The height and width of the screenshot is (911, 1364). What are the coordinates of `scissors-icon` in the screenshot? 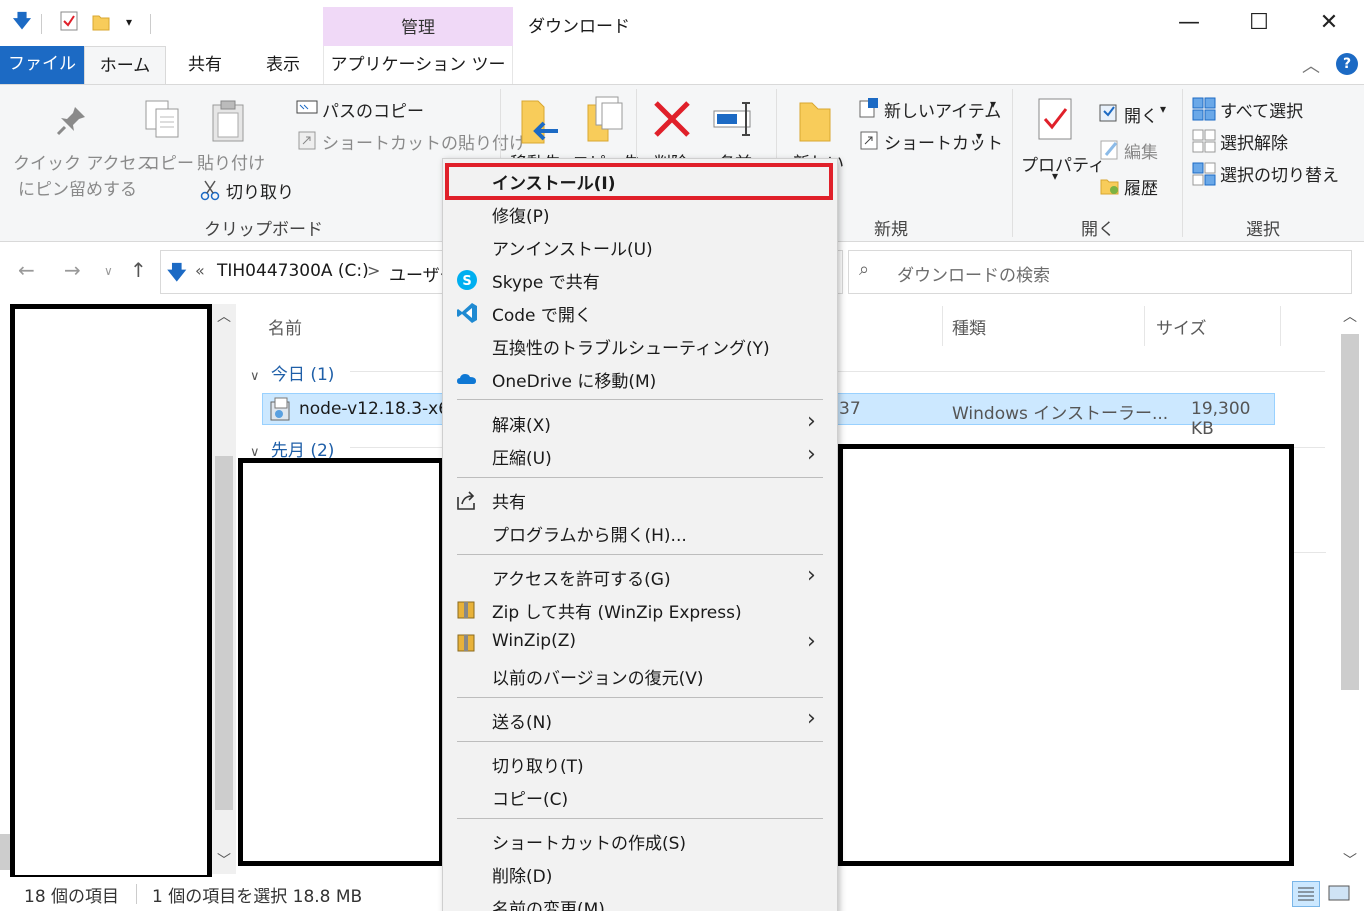 It's located at (210, 192).